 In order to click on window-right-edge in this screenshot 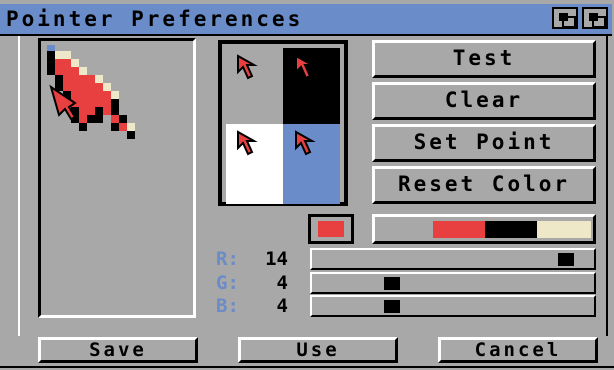, I will do `click(607, 186)`.